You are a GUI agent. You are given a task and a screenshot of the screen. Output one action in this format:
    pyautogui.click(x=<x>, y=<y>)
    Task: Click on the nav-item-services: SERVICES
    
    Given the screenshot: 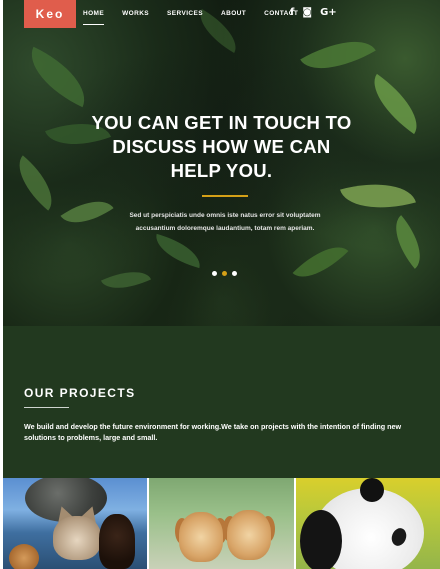 What is the action you would take?
    pyautogui.click(x=185, y=13)
    